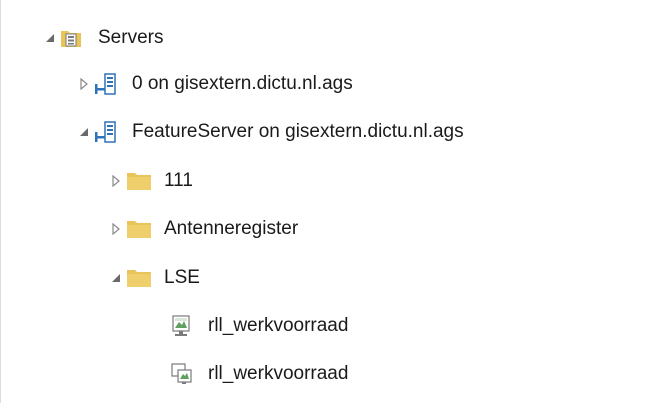 Image resolution: width=666 pixels, height=403 pixels. I want to click on tree-node-folder-antenneregister: Antenneregister, so click(202, 229).